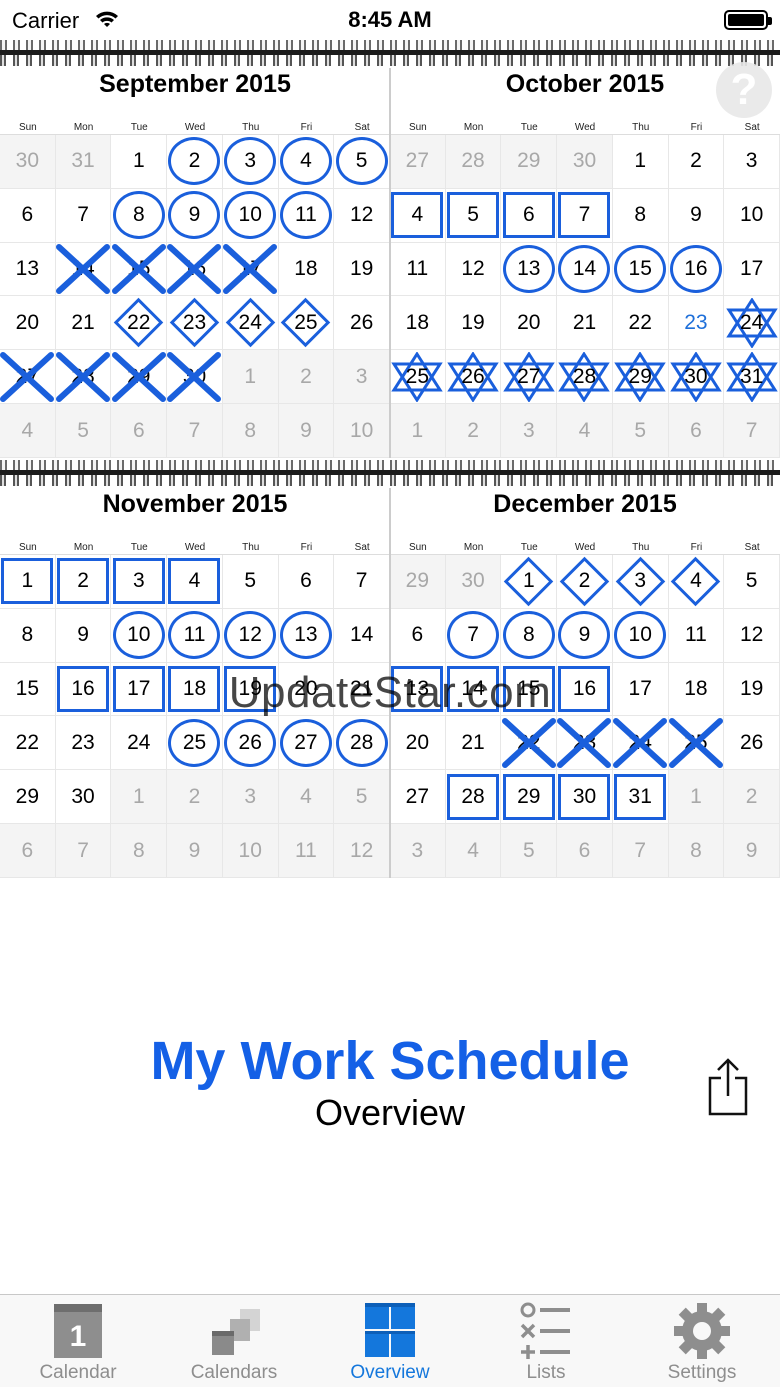 Image resolution: width=780 pixels, height=1387 pixels. What do you see at coordinates (195, 269) in the screenshot?
I see `day-cell: 16` at bounding box center [195, 269].